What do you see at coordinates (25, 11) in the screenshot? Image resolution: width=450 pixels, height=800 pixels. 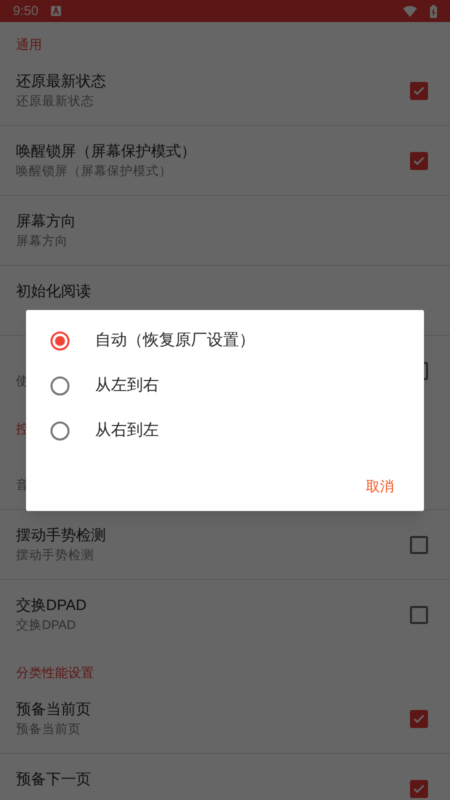 I see `status-time: 9:50` at bounding box center [25, 11].